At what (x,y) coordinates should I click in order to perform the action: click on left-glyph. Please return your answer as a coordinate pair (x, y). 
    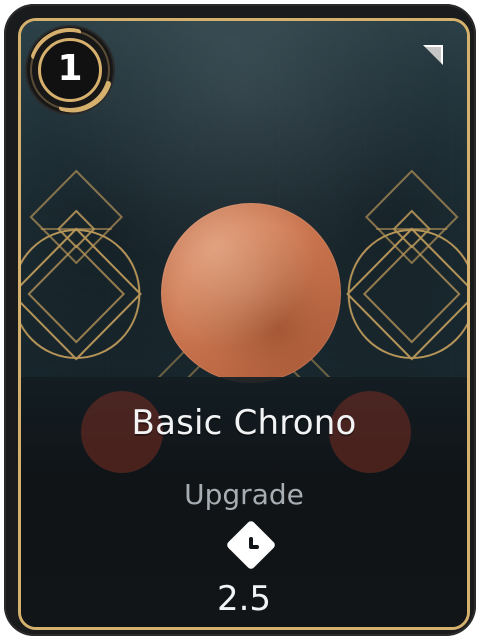
    Looking at the image, I should click on (81, 265).